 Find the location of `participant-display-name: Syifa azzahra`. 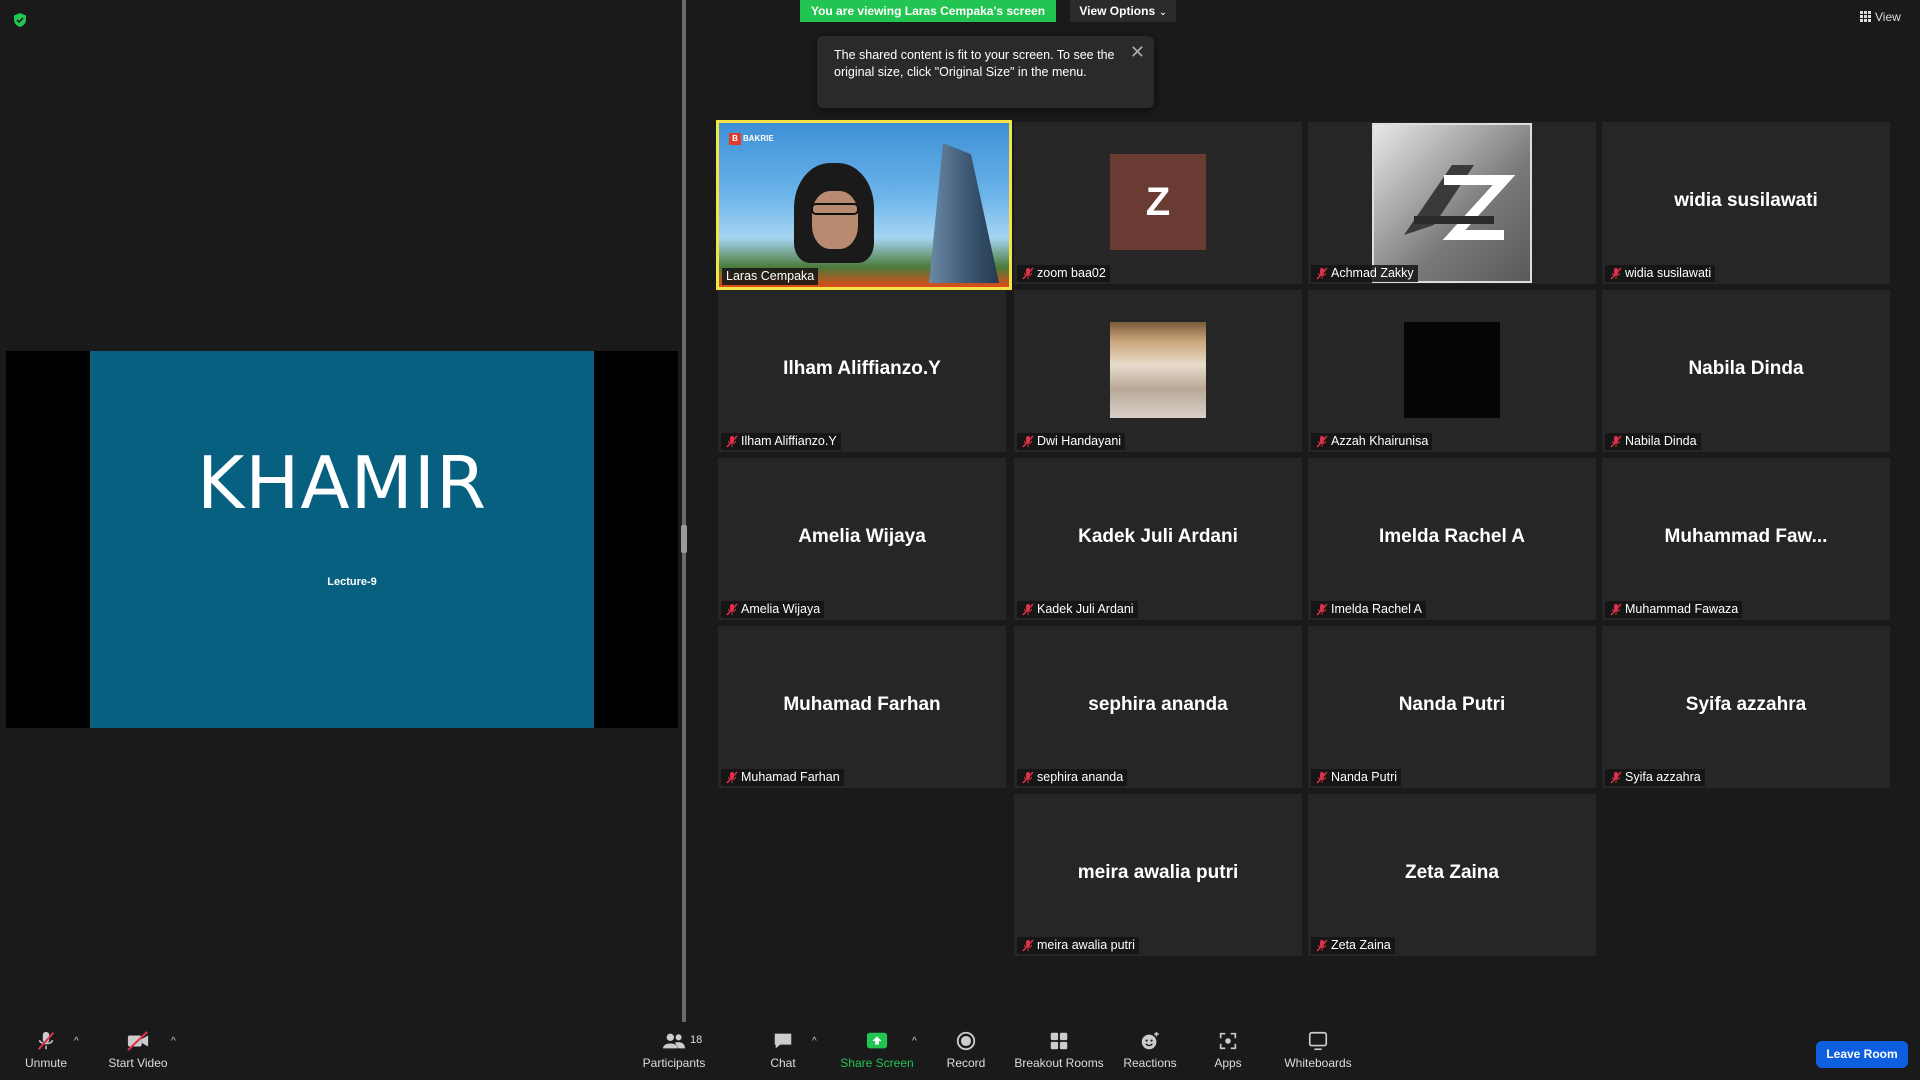

participant-display-name: Syifa azzahra is located at coordinates (1746, 704).